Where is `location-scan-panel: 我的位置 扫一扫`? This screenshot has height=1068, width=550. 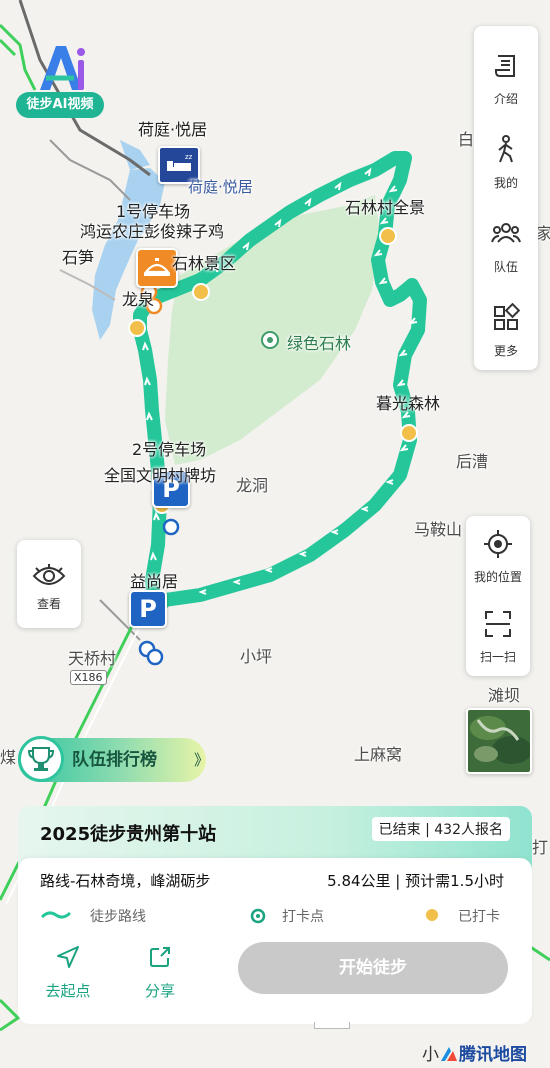
location-scan-panel: 我的位置 扫一扫 is located at coordinates (498, 596).